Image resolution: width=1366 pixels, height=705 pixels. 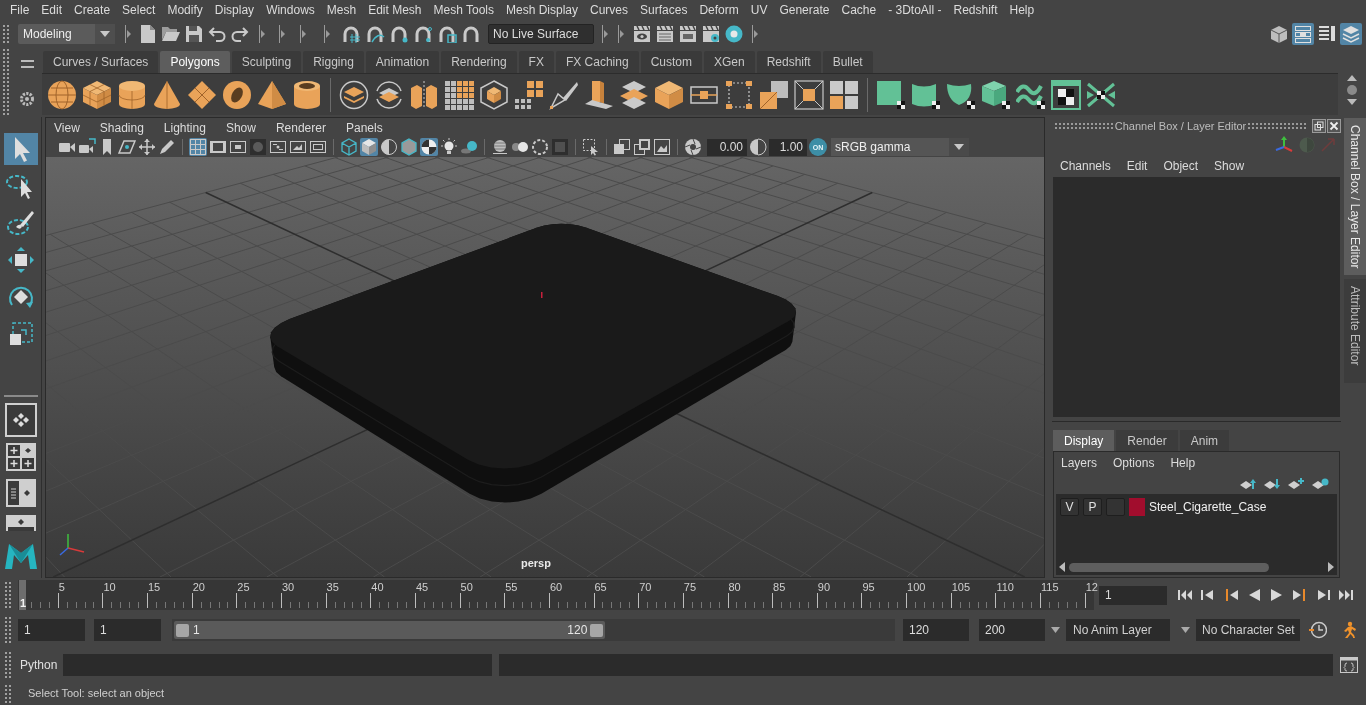 I want to click on current-frame-marker, so click(x=22, y=595).